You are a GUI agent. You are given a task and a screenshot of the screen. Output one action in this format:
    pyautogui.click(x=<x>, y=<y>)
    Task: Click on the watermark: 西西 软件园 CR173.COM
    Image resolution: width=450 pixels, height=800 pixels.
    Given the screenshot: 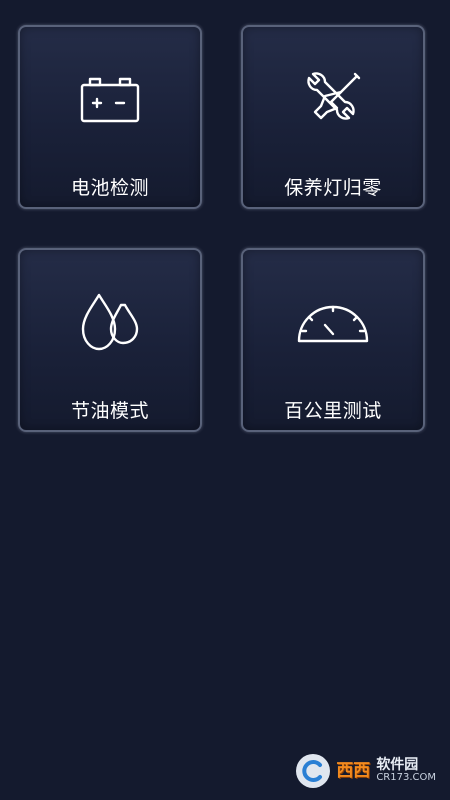 What is the action you would take?
    pyautogui.click(x=366, y=771)
    